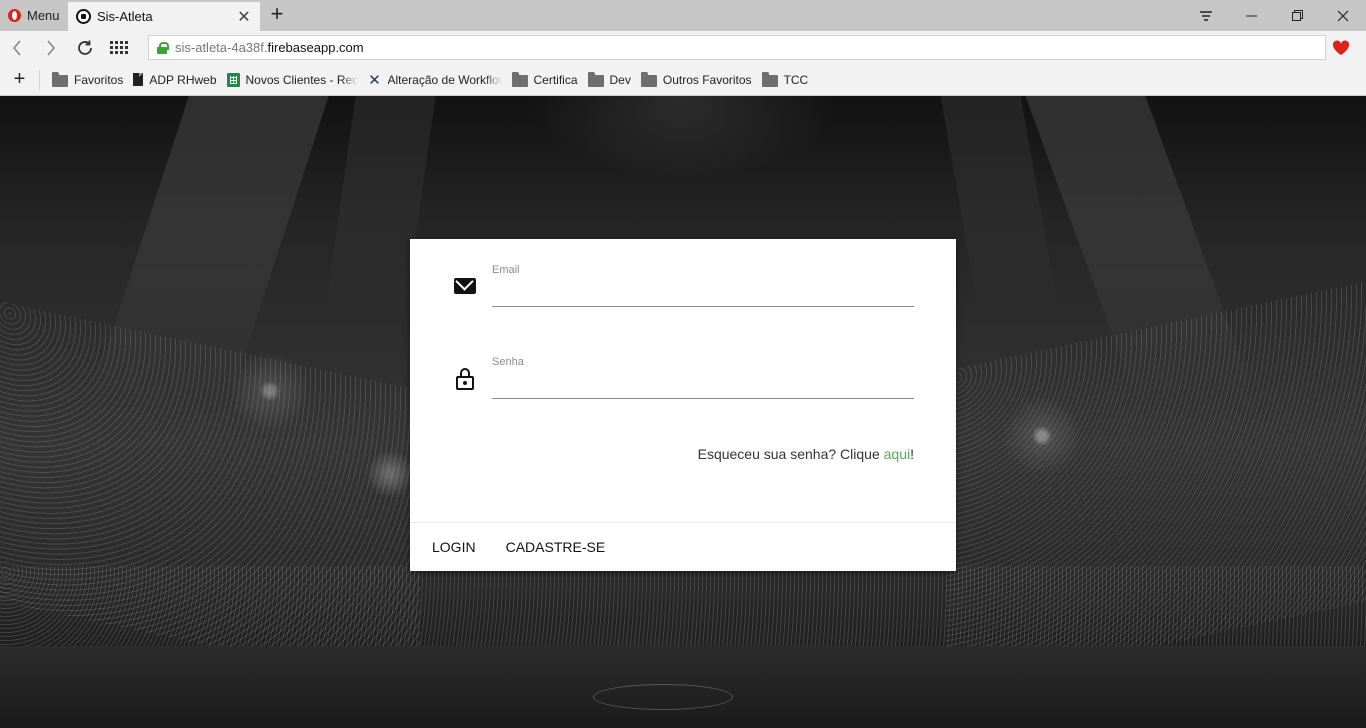 Image resolution: width=1366 pixels, height=728 pixels. Describe the element at coordinates (83, 16) in the screenshot. I see `soccer-ball-icon` at that location.